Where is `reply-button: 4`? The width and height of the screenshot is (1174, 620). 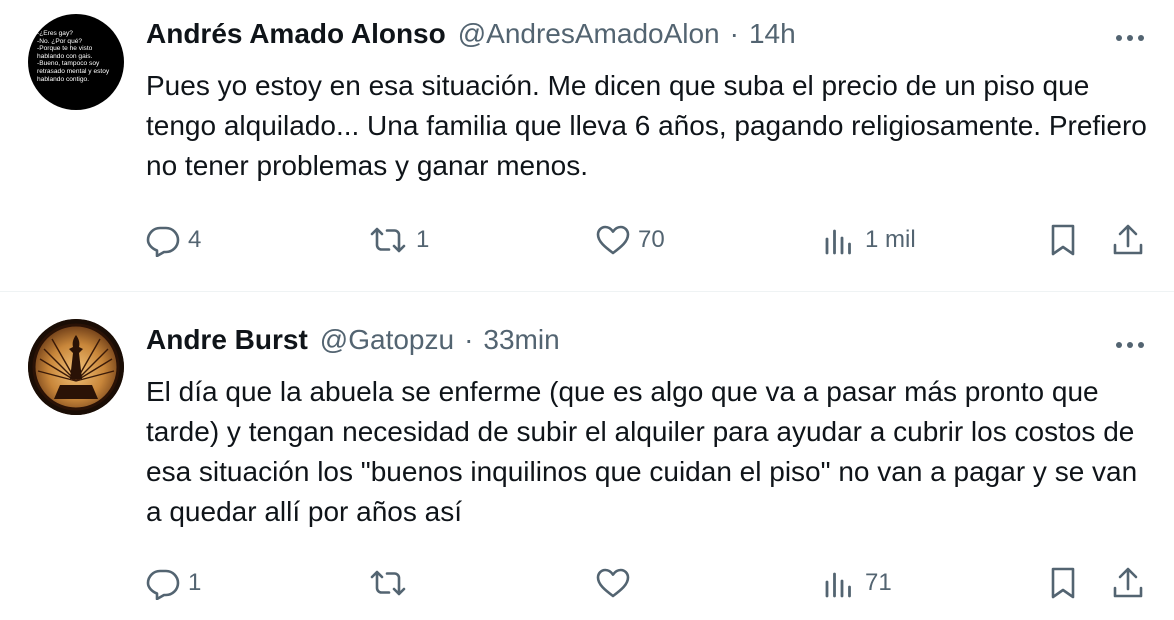
reply-button: 4 is located at coordinates (173, 240).